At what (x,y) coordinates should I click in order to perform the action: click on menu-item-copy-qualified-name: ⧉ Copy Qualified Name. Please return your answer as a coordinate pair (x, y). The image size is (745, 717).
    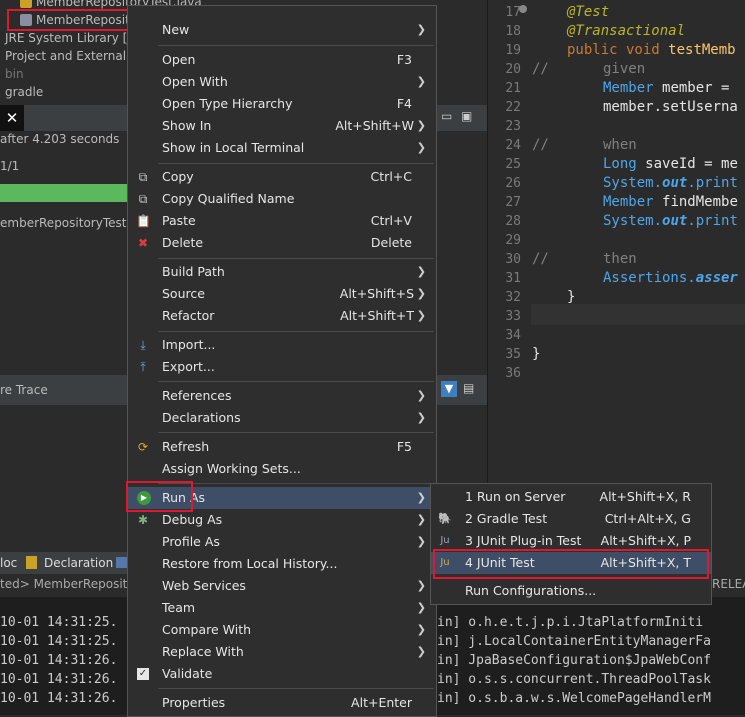
    Looking at the image, I should click on (282, 199).